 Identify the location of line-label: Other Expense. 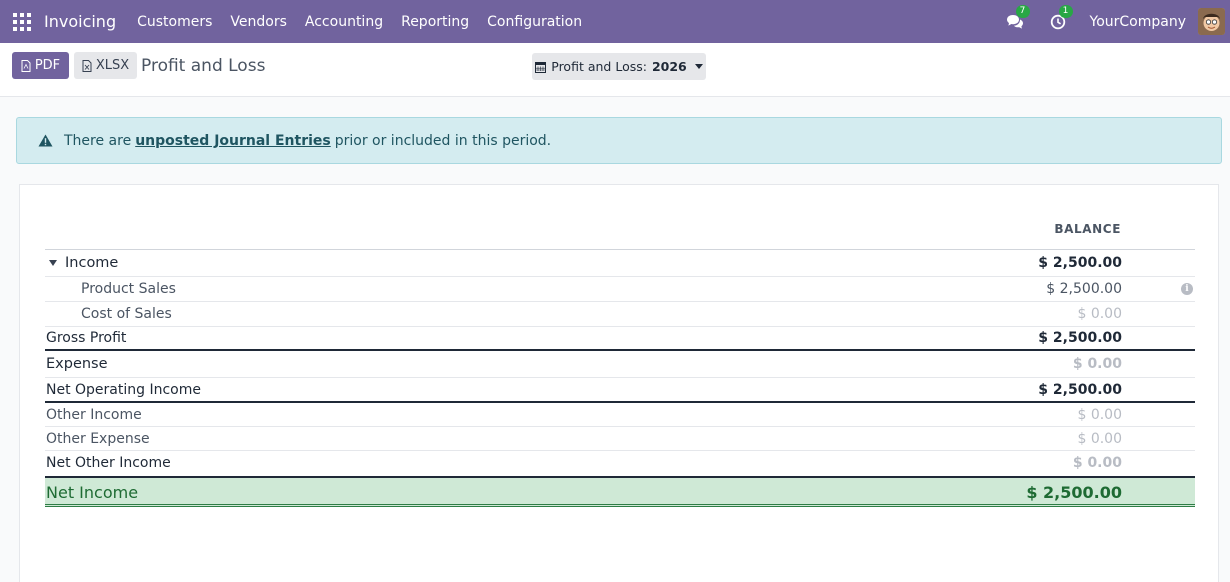
(98, 438).